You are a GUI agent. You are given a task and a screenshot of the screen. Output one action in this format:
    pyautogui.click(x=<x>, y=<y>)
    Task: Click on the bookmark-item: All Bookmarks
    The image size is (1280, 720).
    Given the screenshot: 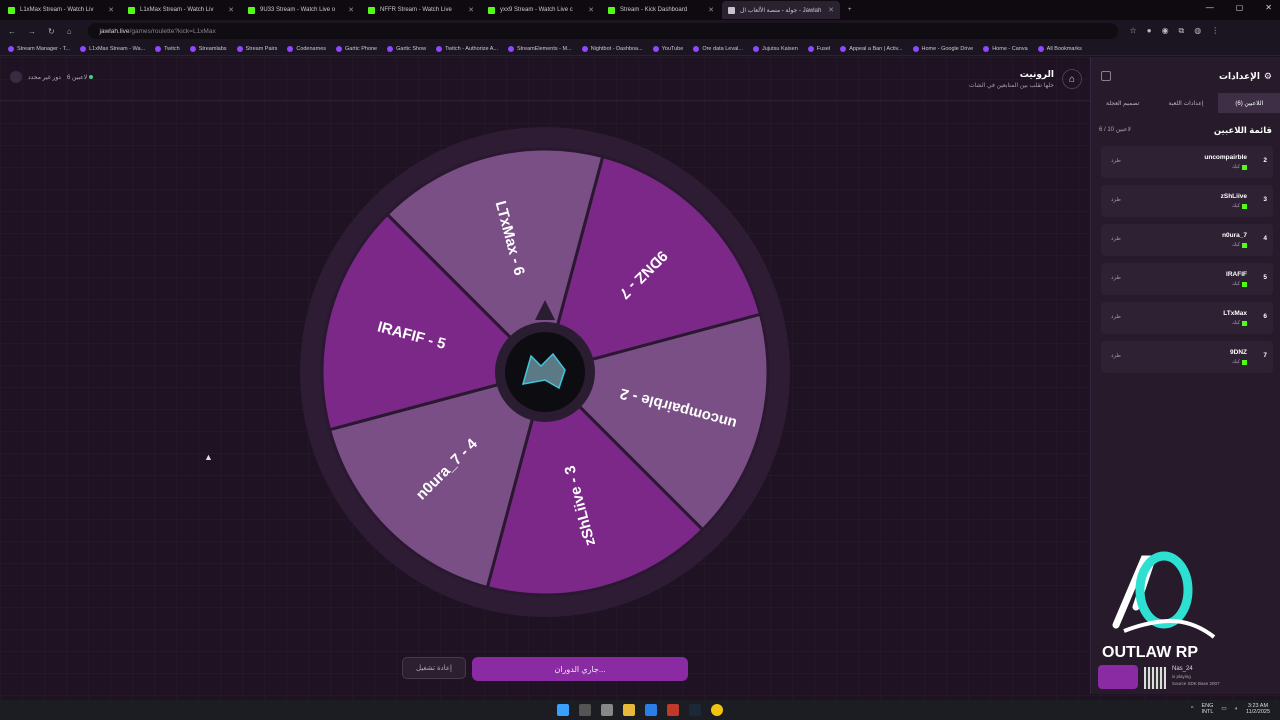 What is the action you would take?
    pyautogui.click(x=1059, y=48)
    